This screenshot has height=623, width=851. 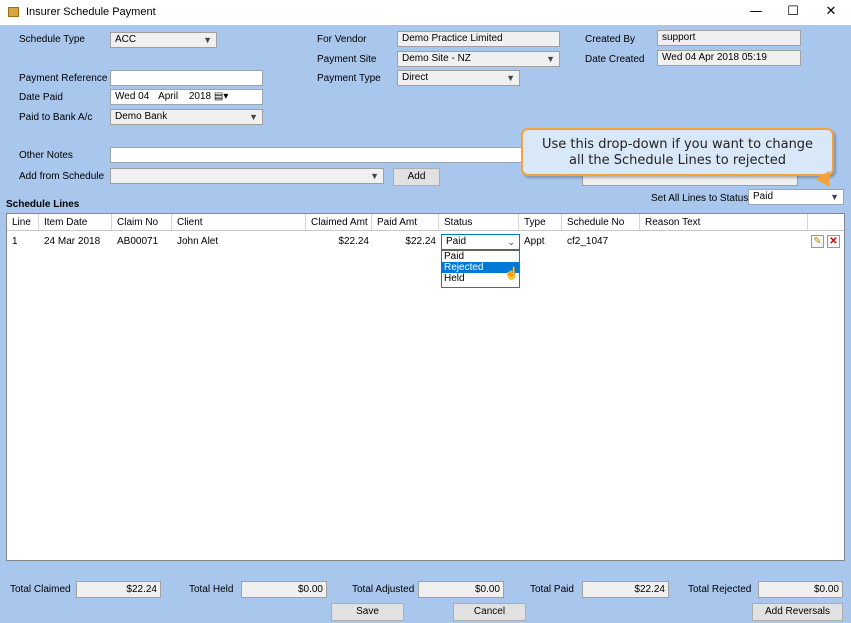 I want to click on app-icon, so click(x=13, y=12).